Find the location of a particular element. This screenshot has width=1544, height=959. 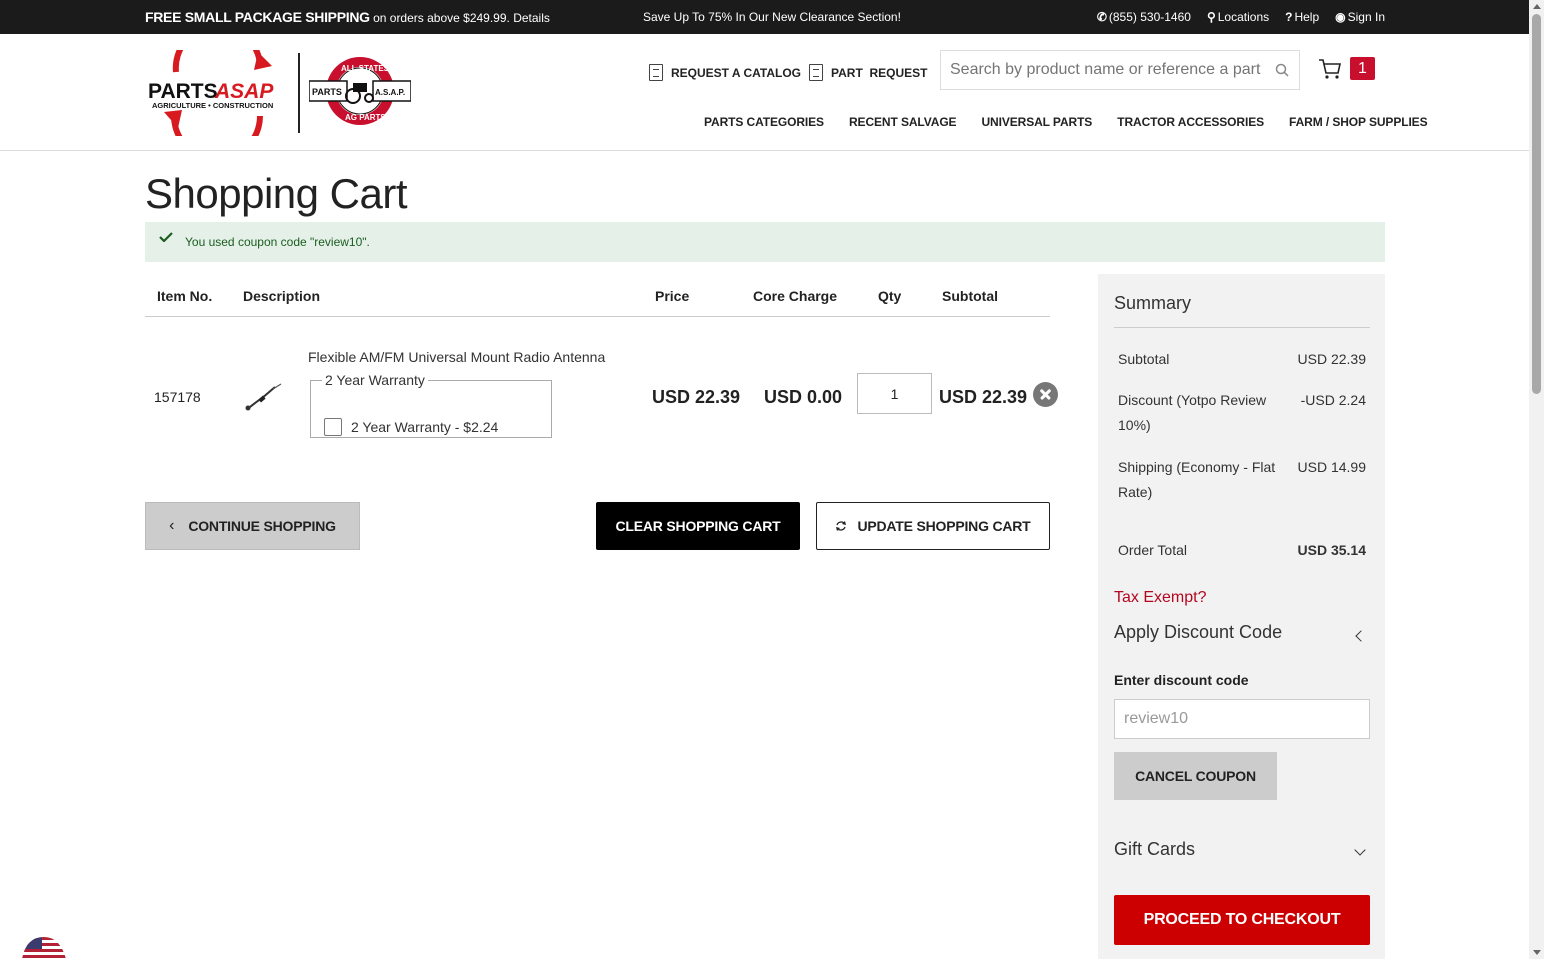

partsasap-logo: PARTS ASAP AGRICULTURE • CONSTRUCTION is located at coordinates (217, 93).